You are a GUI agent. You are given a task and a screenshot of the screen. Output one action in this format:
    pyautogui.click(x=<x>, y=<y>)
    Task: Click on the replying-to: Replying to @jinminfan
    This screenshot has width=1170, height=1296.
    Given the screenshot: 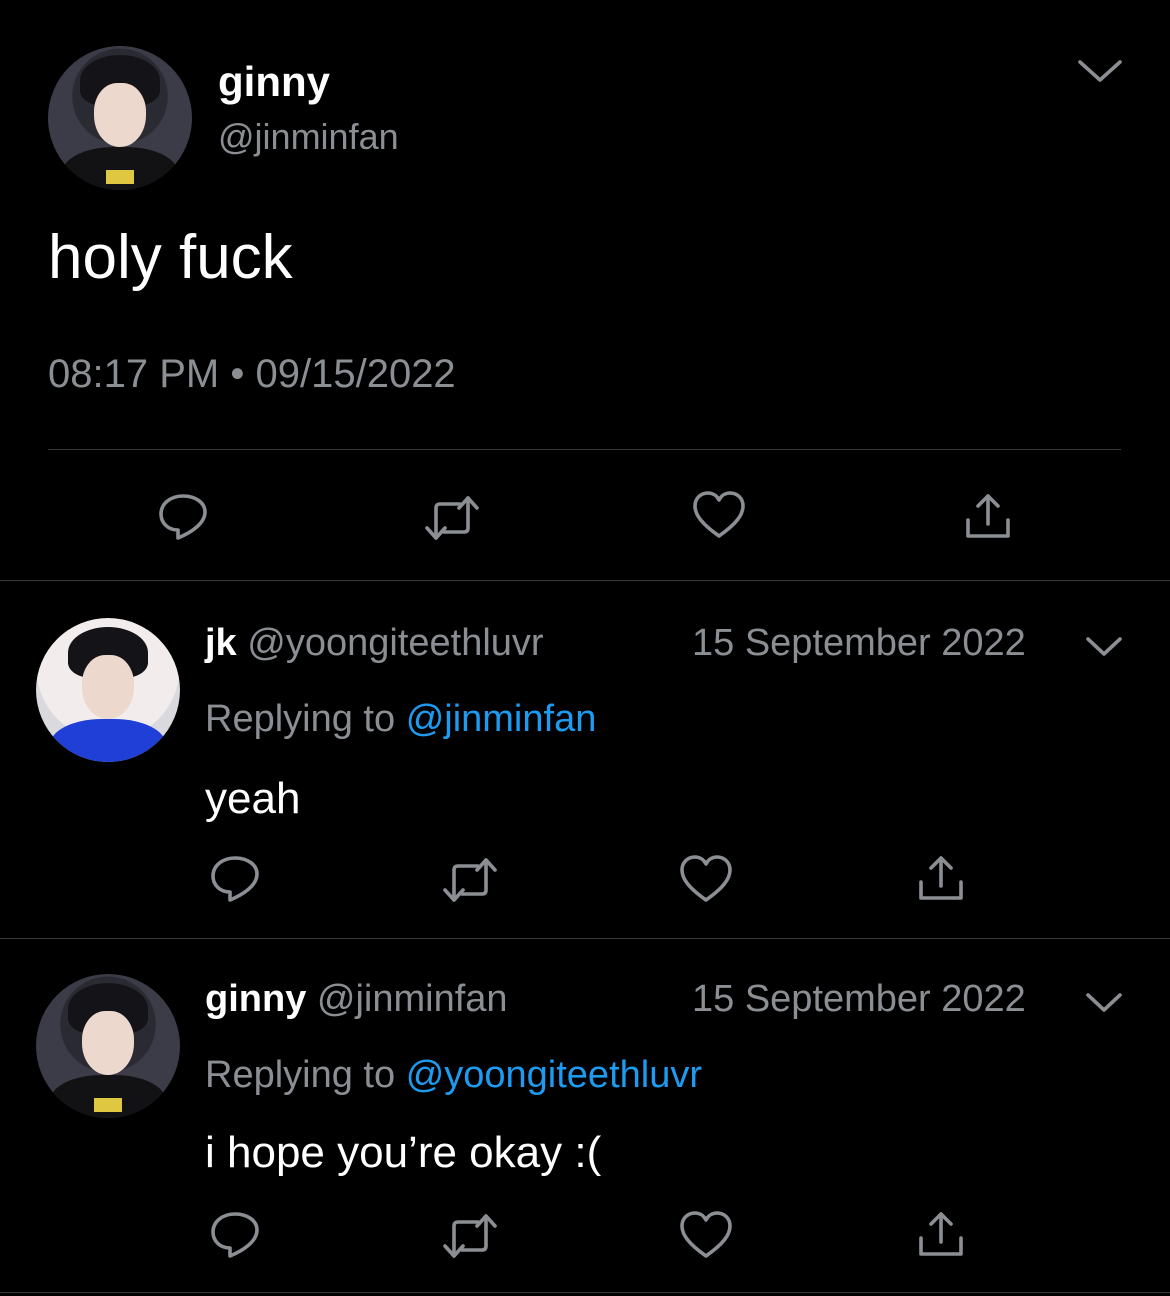 What is the action you would take?
    pyautogui.click(x=400, y=719)
    